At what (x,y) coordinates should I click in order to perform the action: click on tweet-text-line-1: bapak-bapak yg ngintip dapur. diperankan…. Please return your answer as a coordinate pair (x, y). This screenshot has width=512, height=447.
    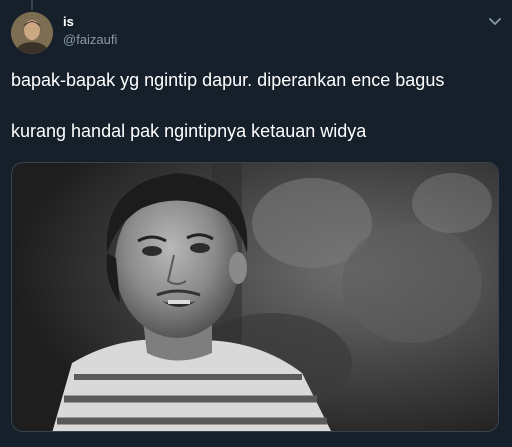
    Looking at the image, I should click on (228, 80).